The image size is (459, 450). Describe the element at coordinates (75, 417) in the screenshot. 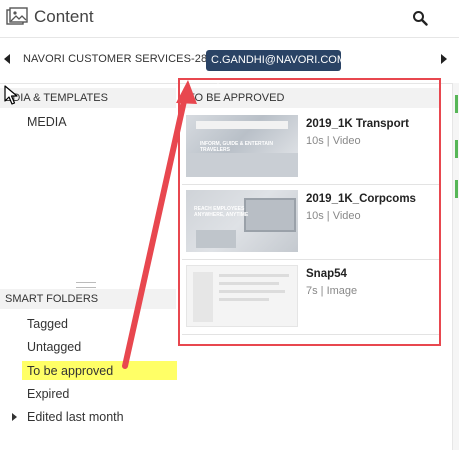

I see `folder-edited-last-month: Edited last month` at that location.